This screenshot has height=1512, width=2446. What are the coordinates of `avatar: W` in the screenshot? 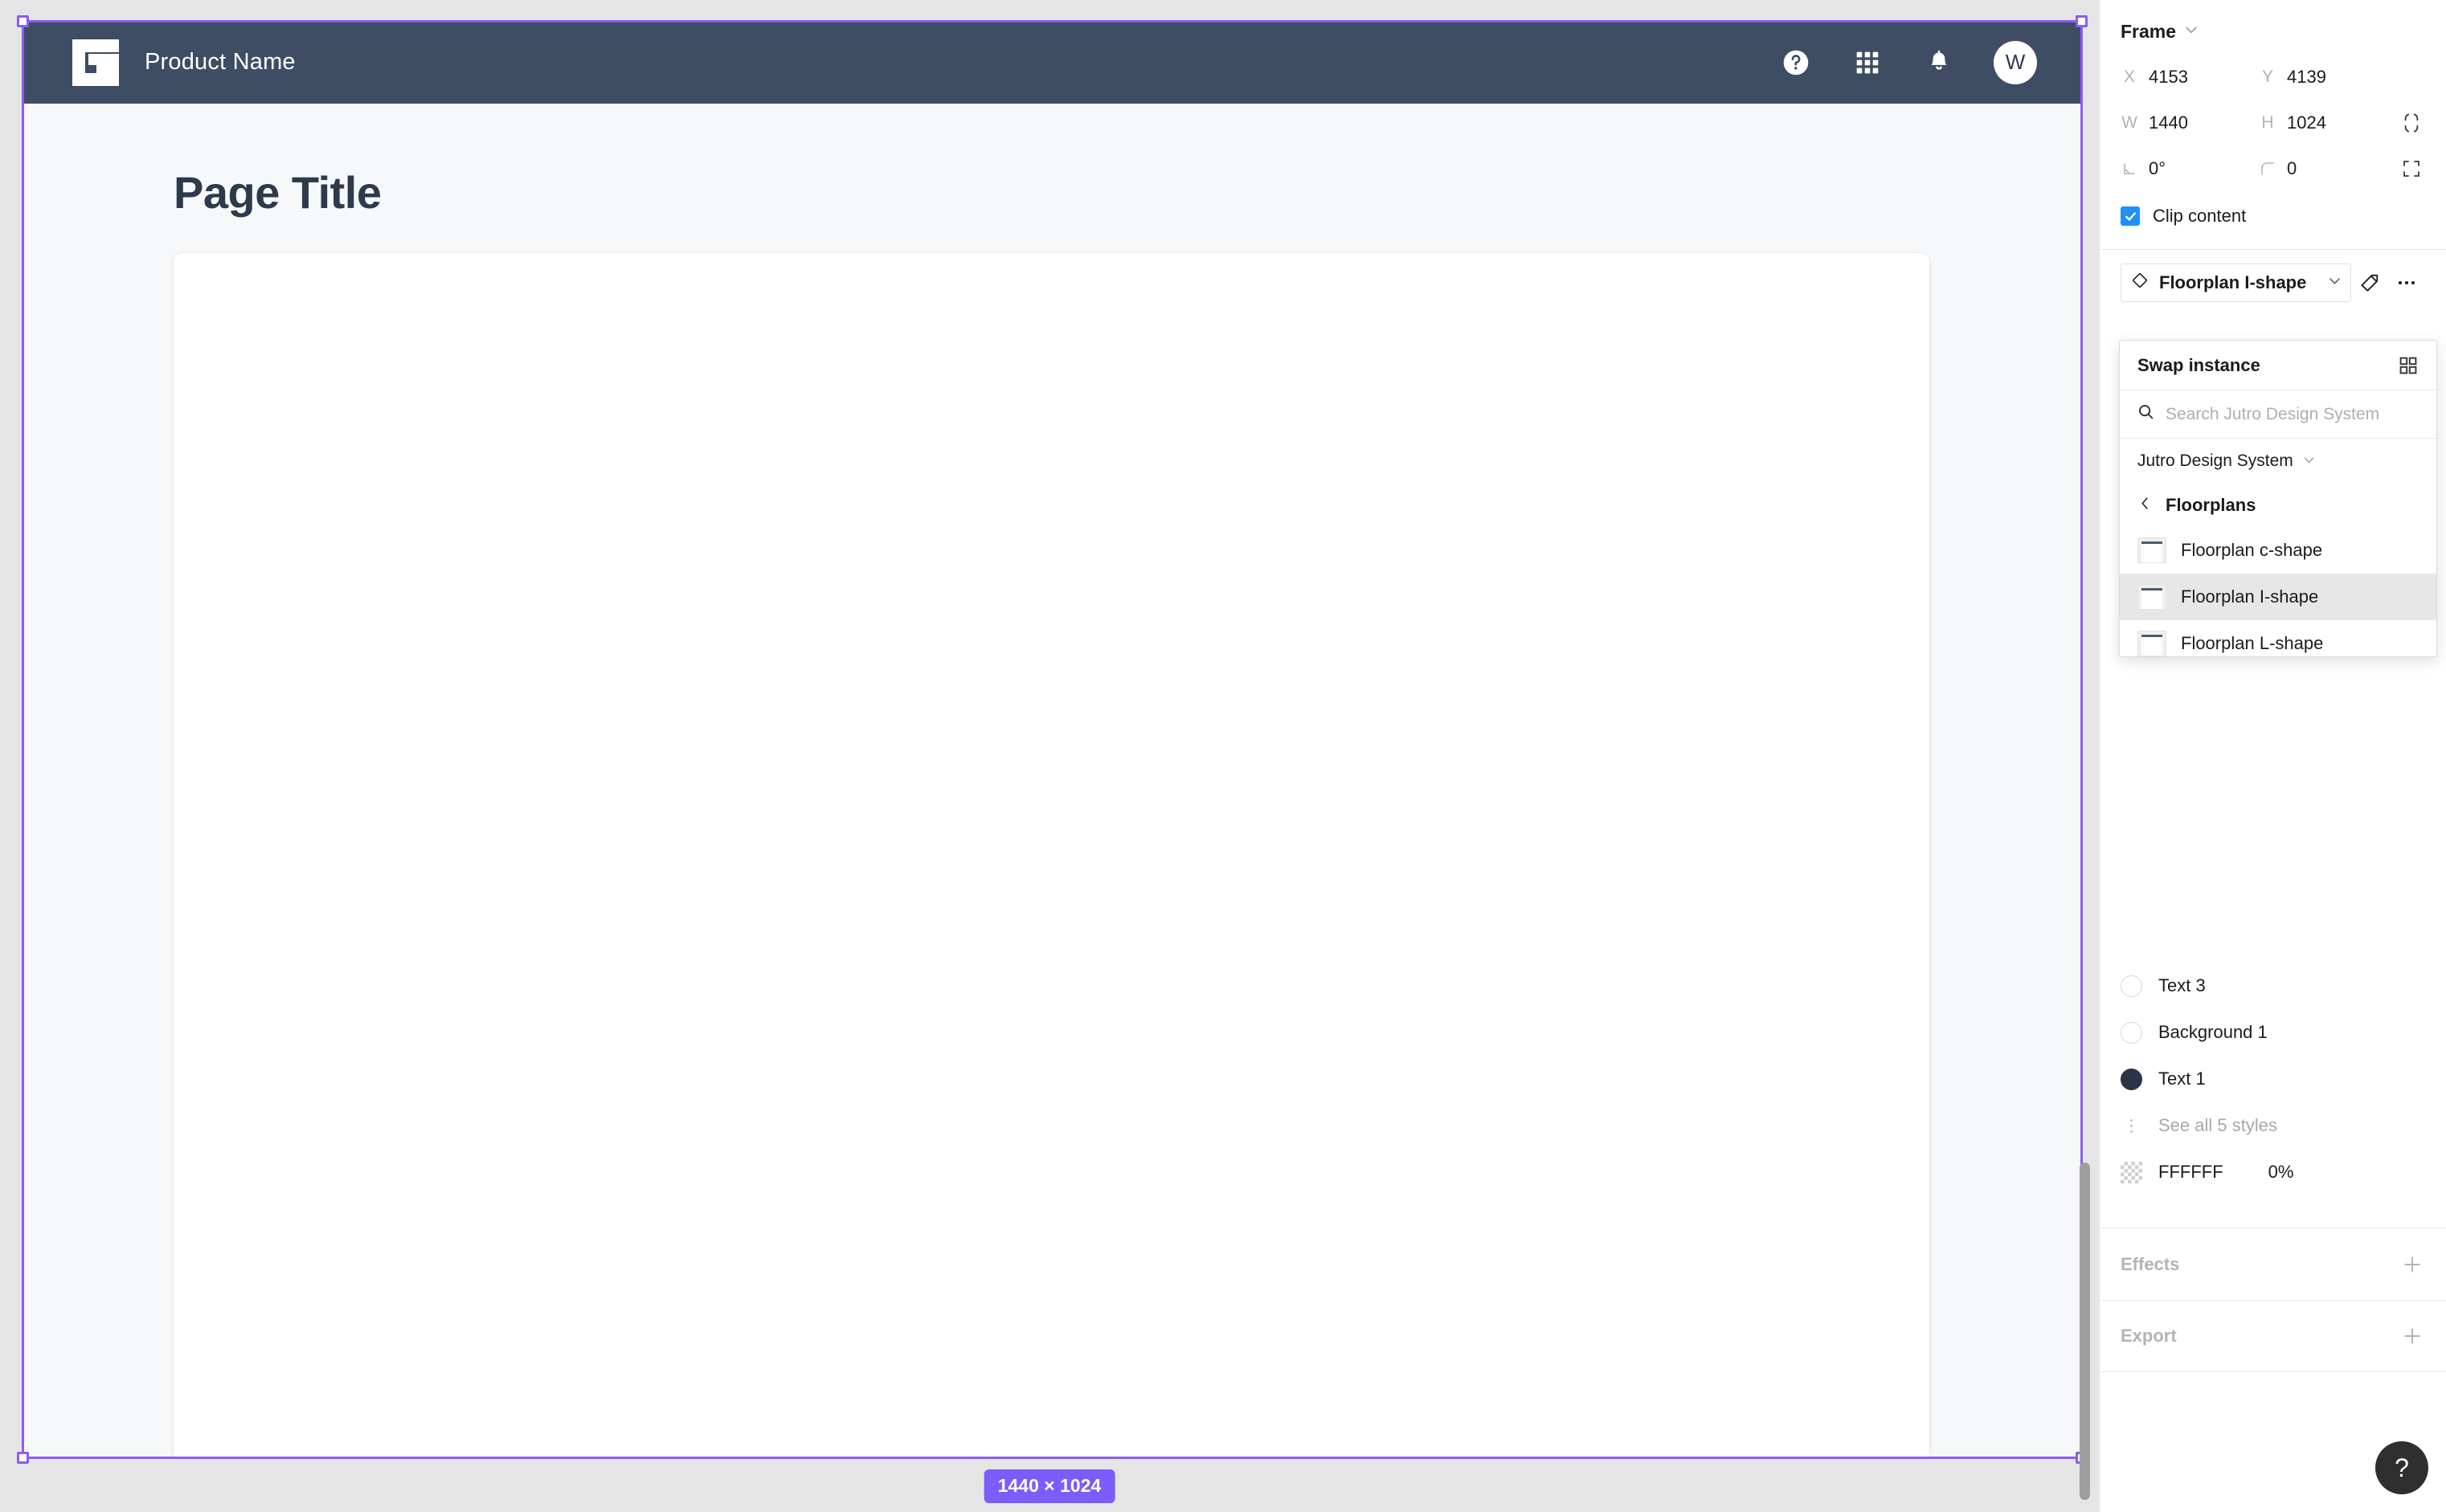 It's located at (2015, 62).